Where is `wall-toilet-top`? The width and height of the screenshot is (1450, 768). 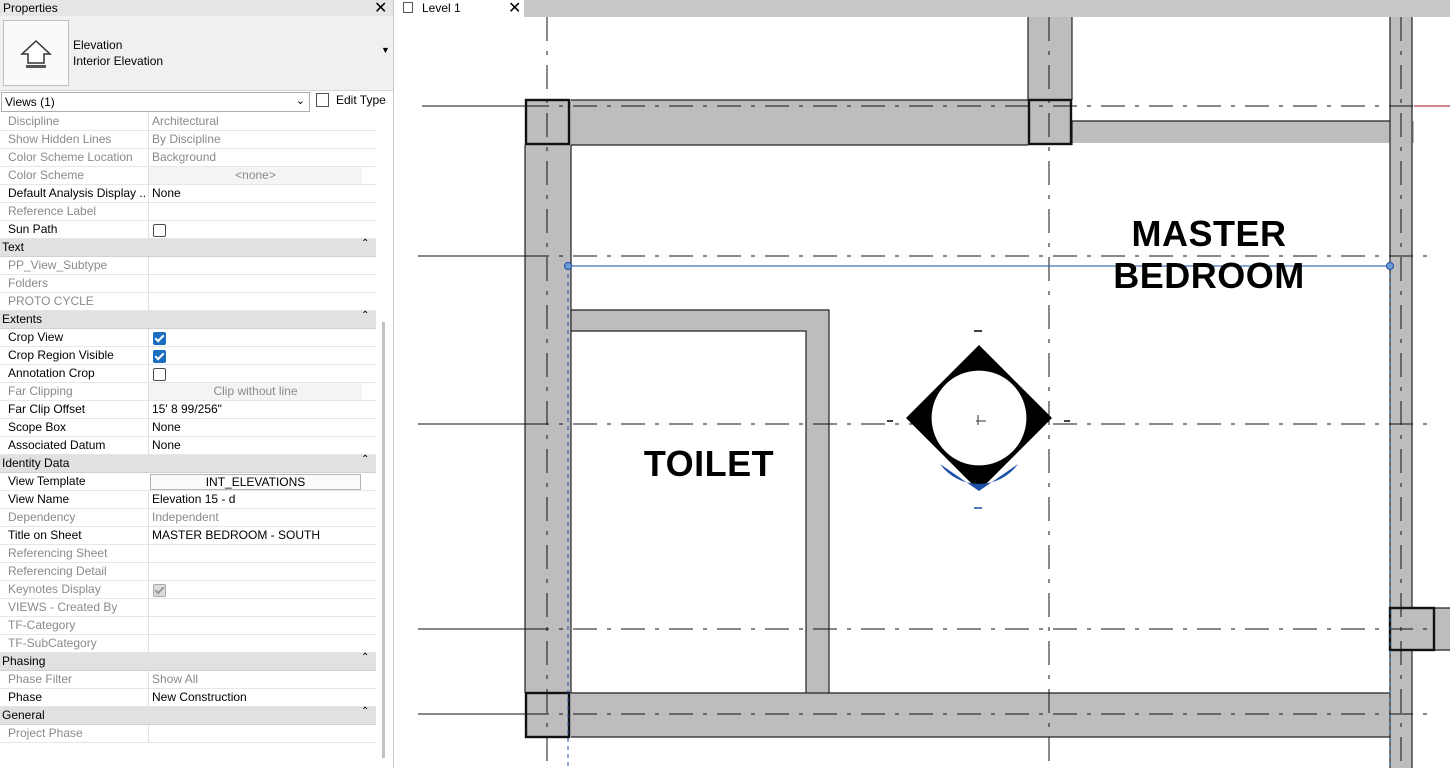 wall-toilet-top is located at coordinates (700, 320).